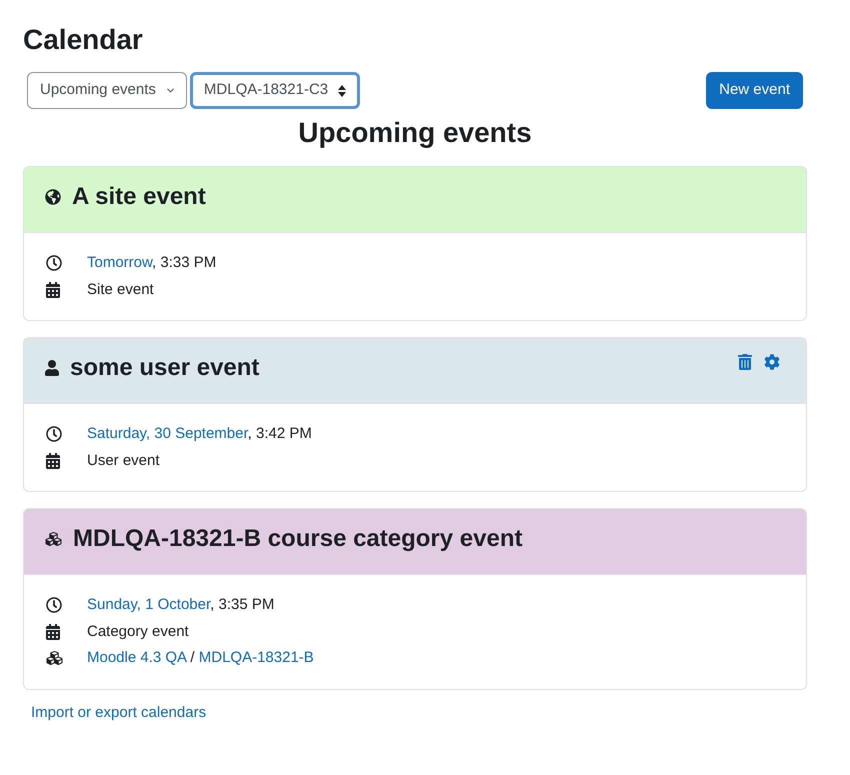  What do you see at coordinates (138, 632) in the screenshot?
I see `event-type-text: Category event` at bounding box center [138, 632].